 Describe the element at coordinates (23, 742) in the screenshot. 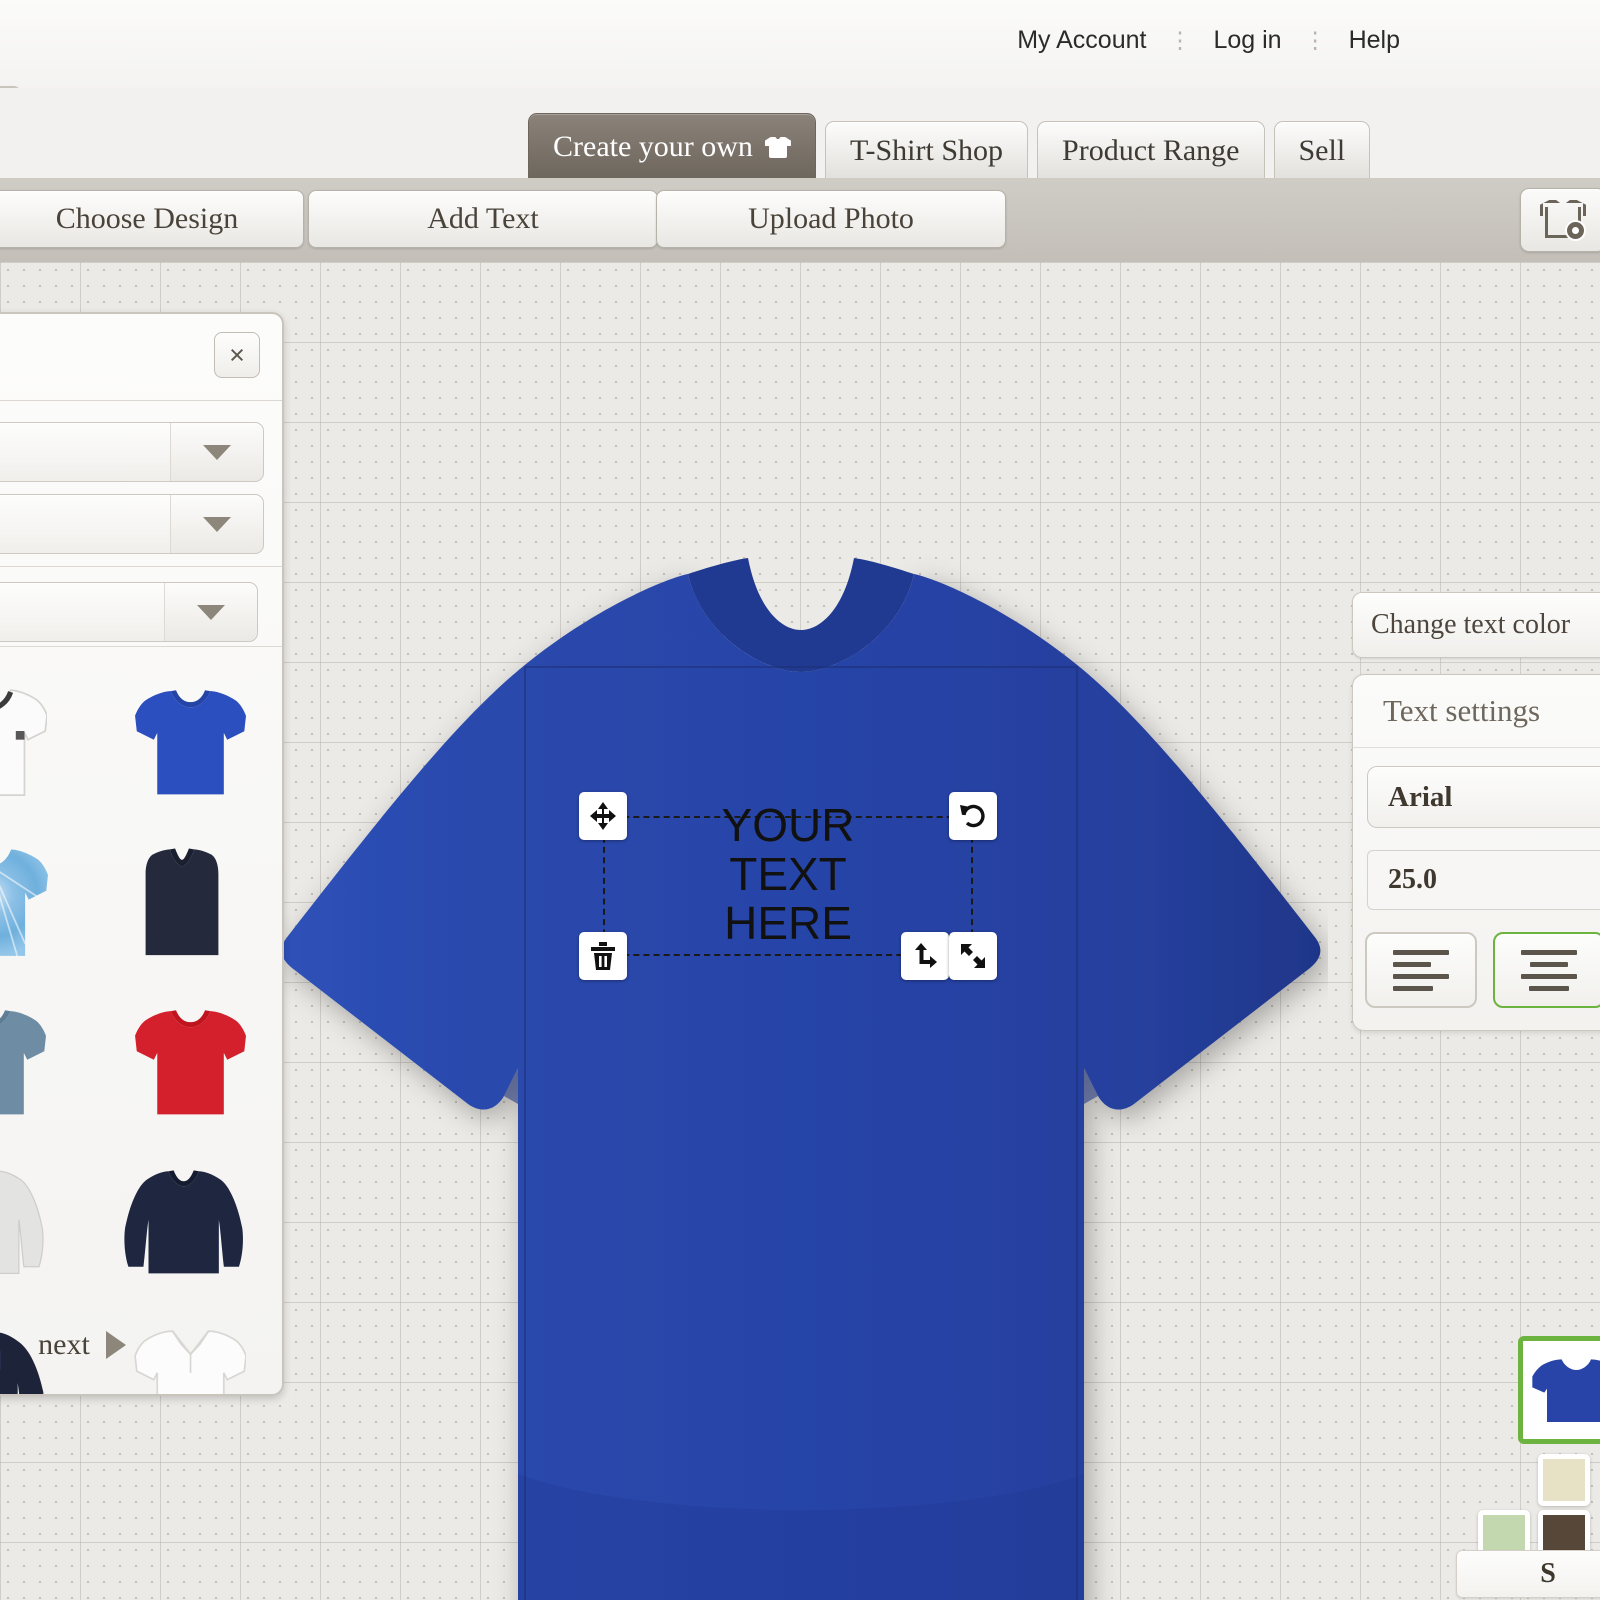

I see `white-ringer-tee-icon` at that location.